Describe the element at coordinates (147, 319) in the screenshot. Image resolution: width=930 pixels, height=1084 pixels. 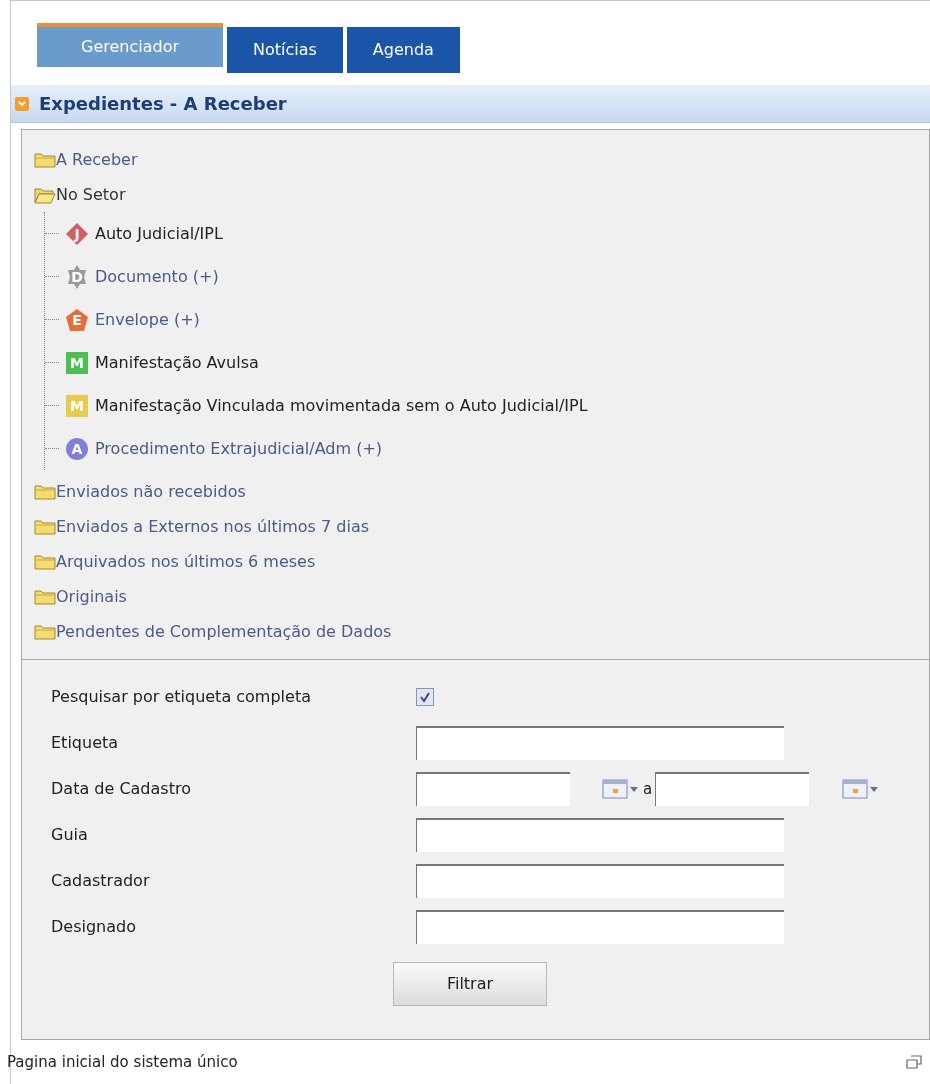
I see `tree-item: Envelope (+)` at that location.